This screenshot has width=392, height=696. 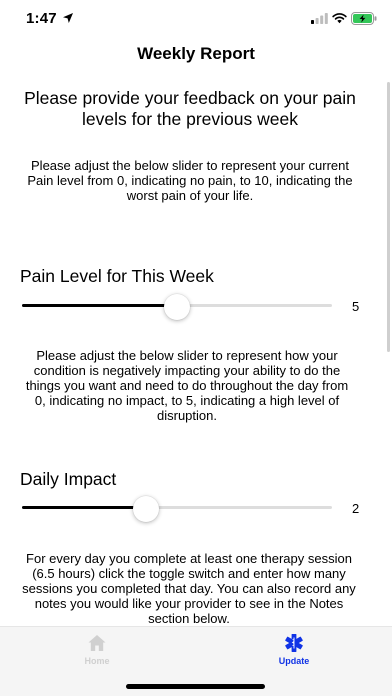 What do you see at coordinates (196, 20) in the screenshot?
I see `status-bar: 1:47` at bounding box center [196, 20].